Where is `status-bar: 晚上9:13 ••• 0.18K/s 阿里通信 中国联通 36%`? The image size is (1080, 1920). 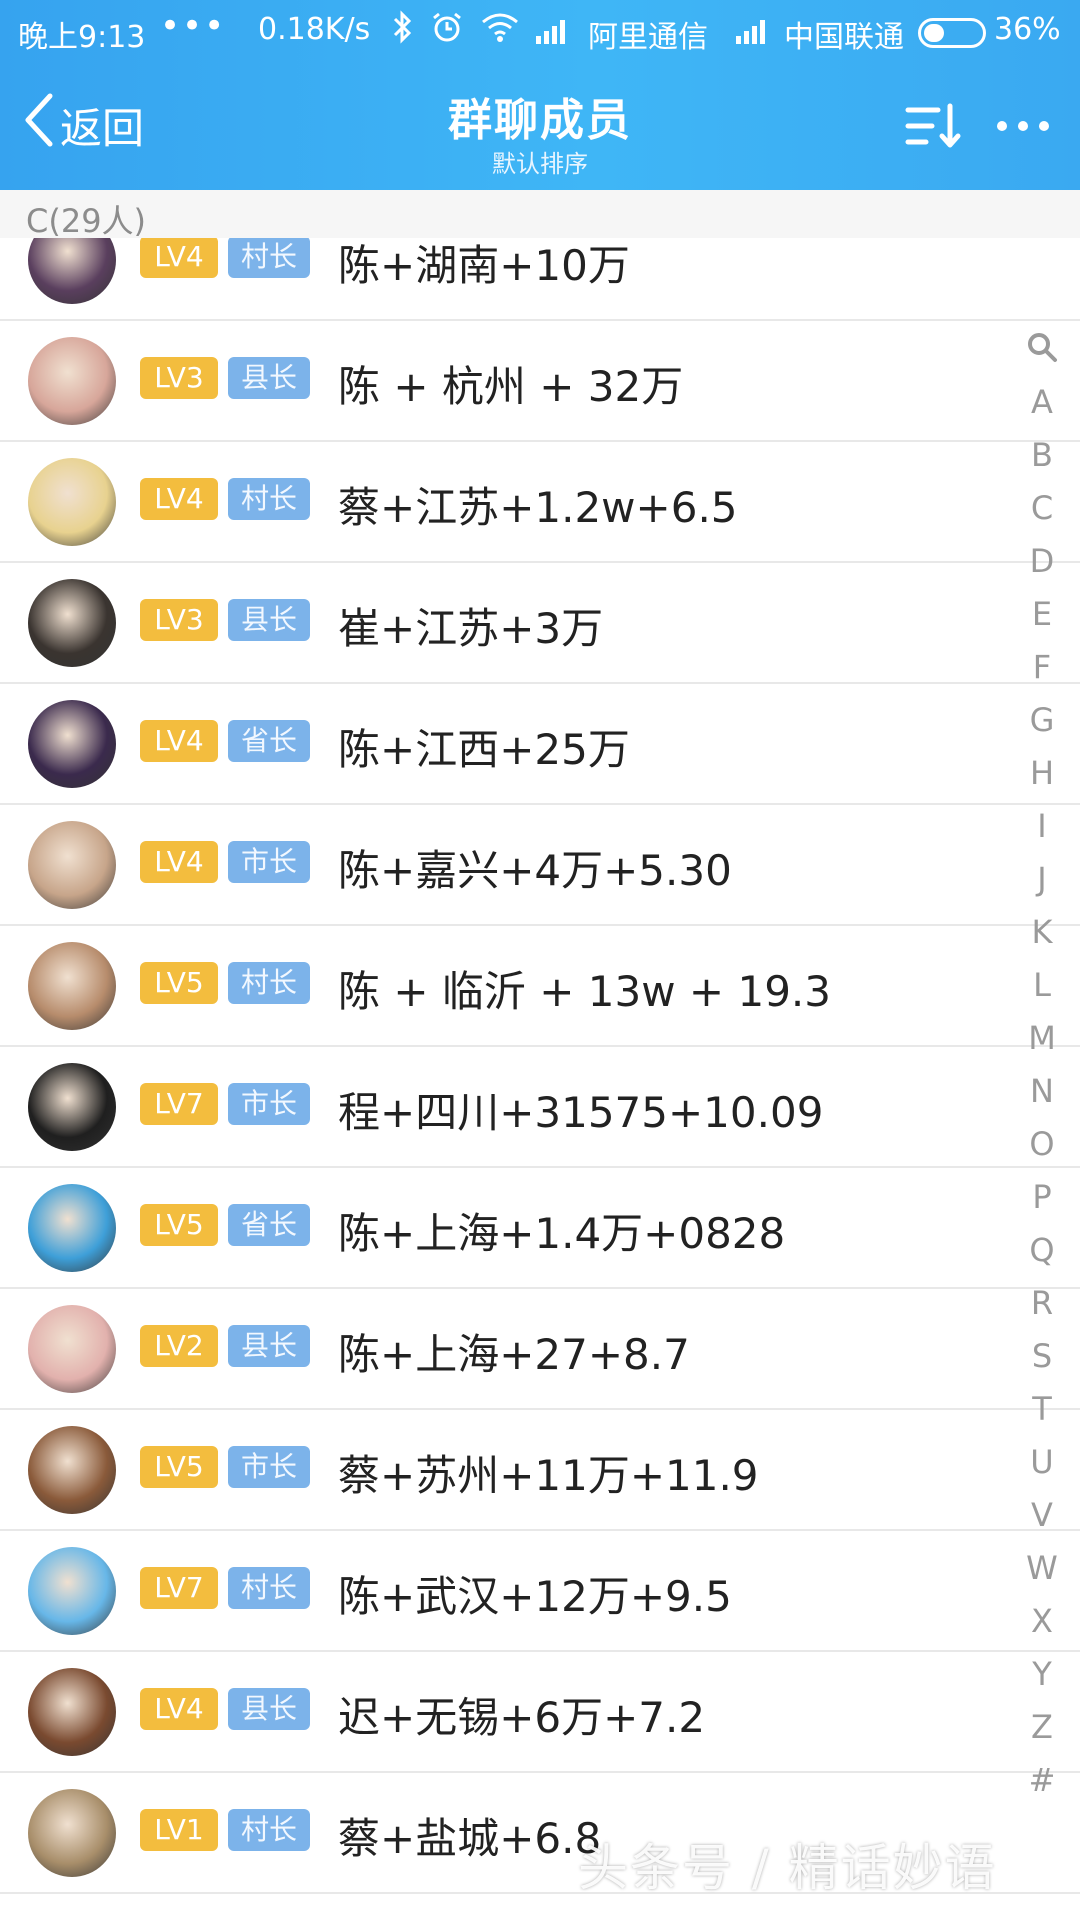 status-bar: 晚上9:13 ••• 0.18K/s 阿里通信 中国联通 36% is located at coordinates (540, 31).